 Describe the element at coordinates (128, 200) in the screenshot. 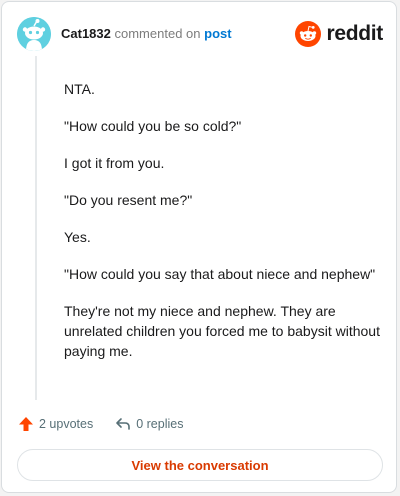

I see `comment-paragraph: "Do you resent me?"` at that location.